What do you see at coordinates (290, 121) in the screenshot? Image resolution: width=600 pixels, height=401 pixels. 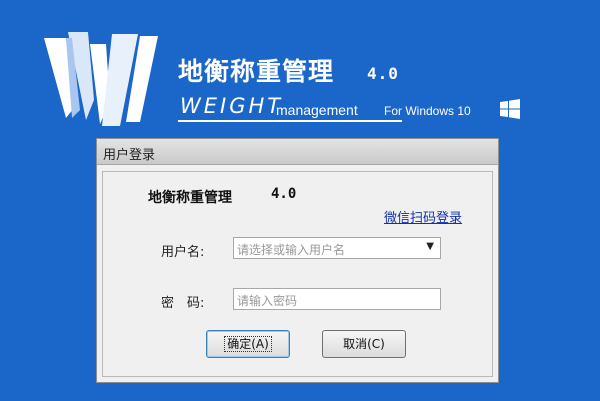 I see `brand-underline` at bounding box center [290, 121].